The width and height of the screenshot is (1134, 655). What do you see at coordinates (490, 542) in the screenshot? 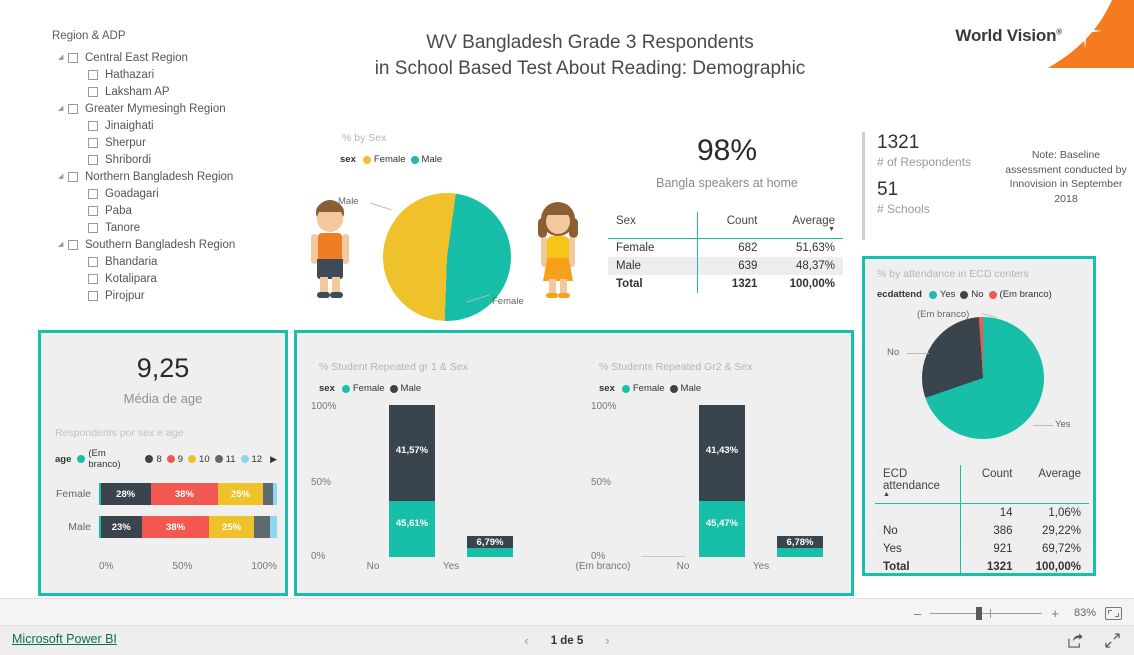
I see `gr1-bar-yes-male: 6,79%` at bounding box center [490, 542].